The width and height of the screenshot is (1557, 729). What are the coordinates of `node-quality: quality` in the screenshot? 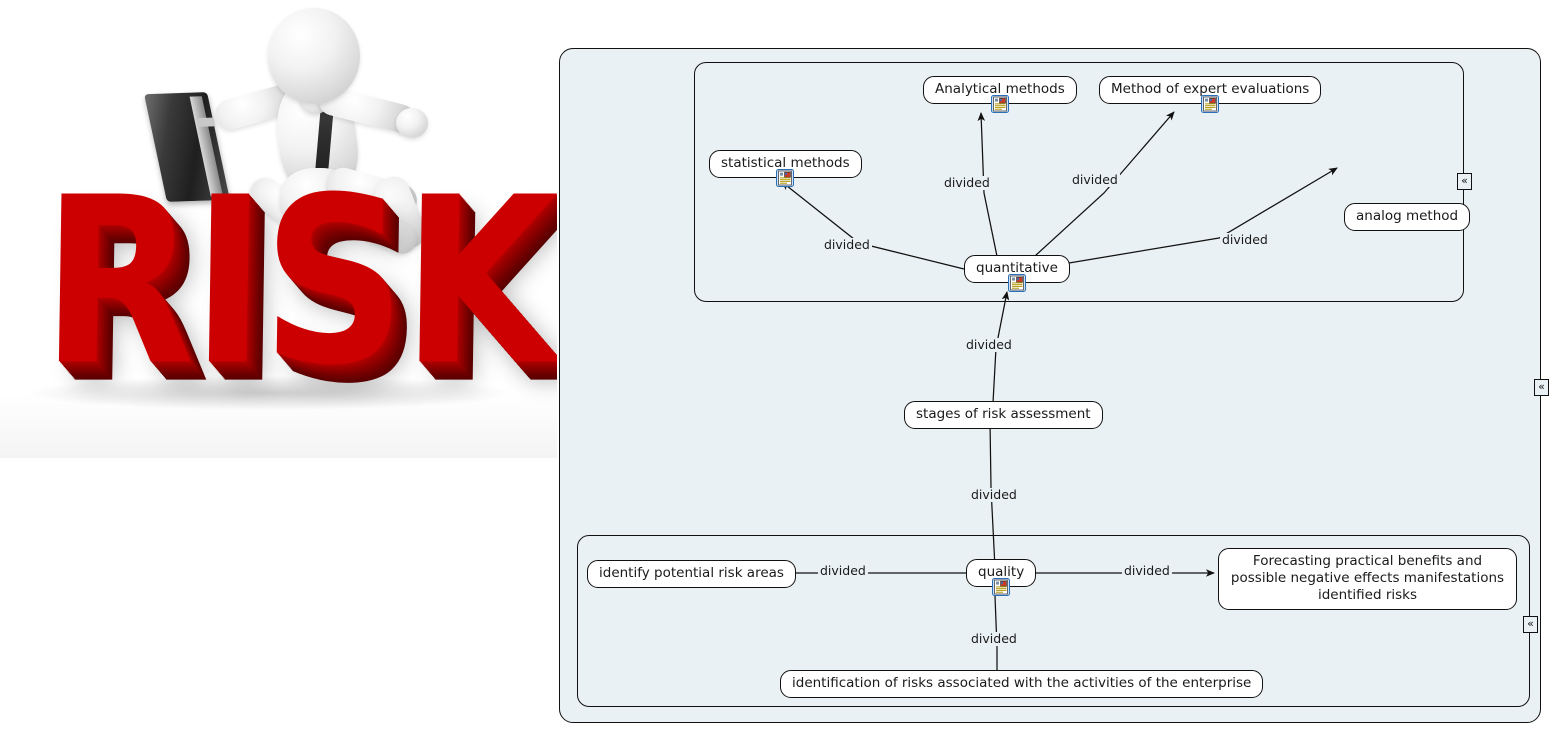 It's located at (1001, 577).